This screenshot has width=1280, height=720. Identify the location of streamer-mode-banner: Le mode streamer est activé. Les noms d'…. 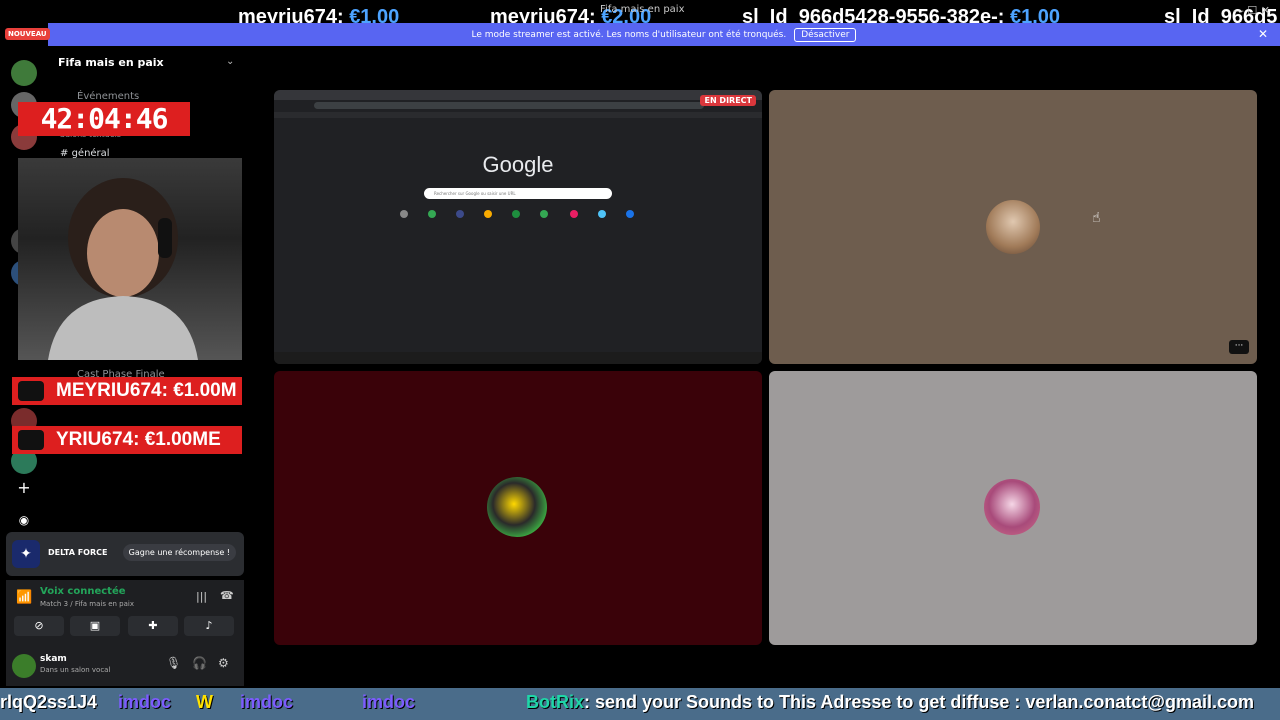
(664, 34).